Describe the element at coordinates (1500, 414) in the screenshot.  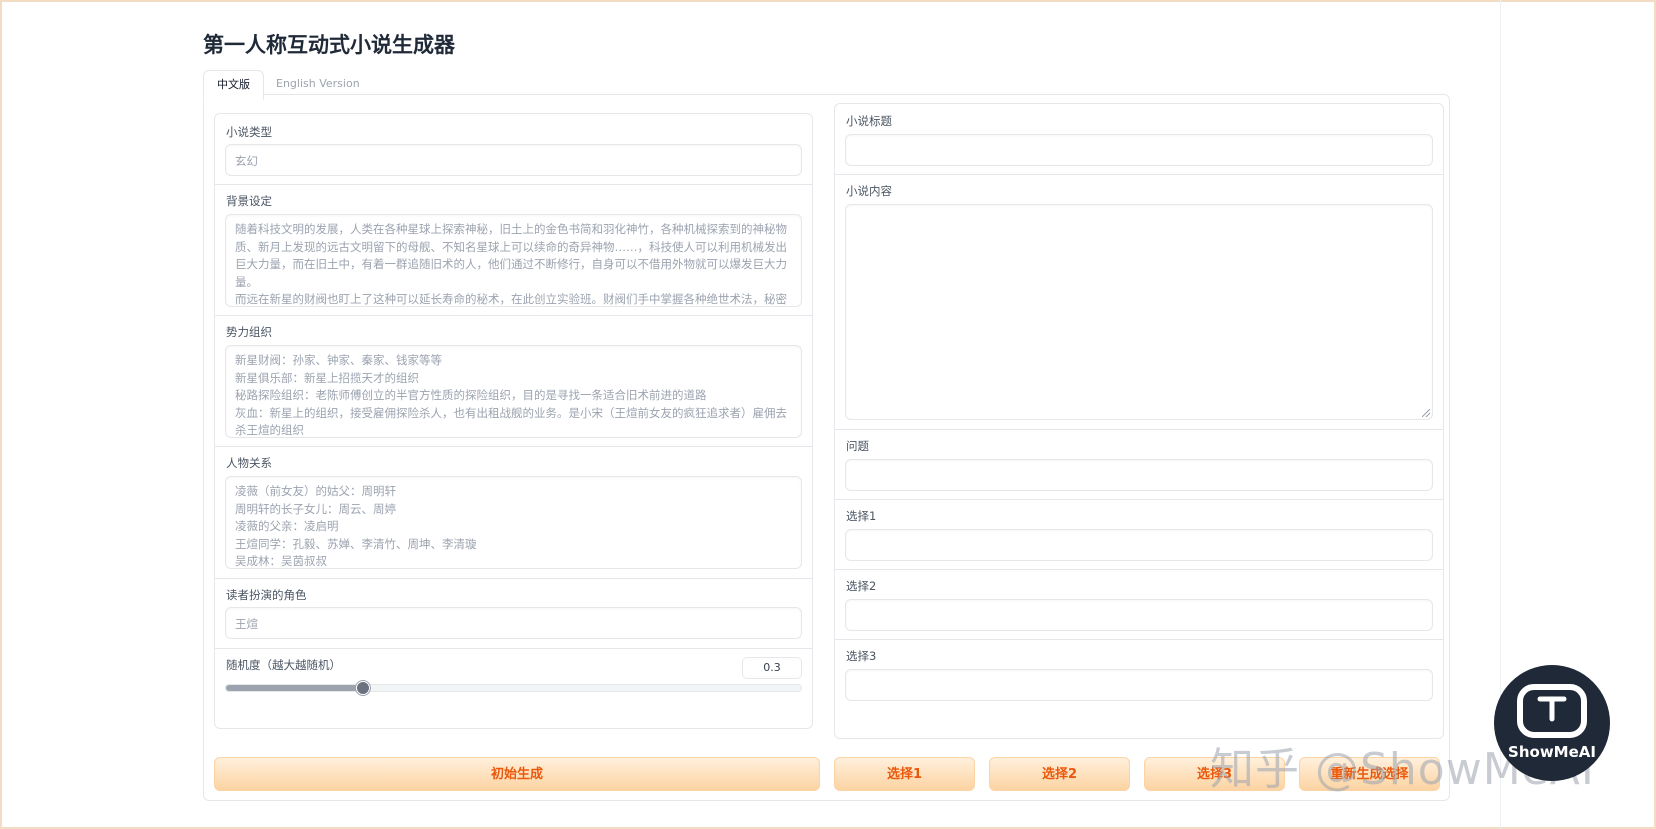
I see `page-divider` at that location.